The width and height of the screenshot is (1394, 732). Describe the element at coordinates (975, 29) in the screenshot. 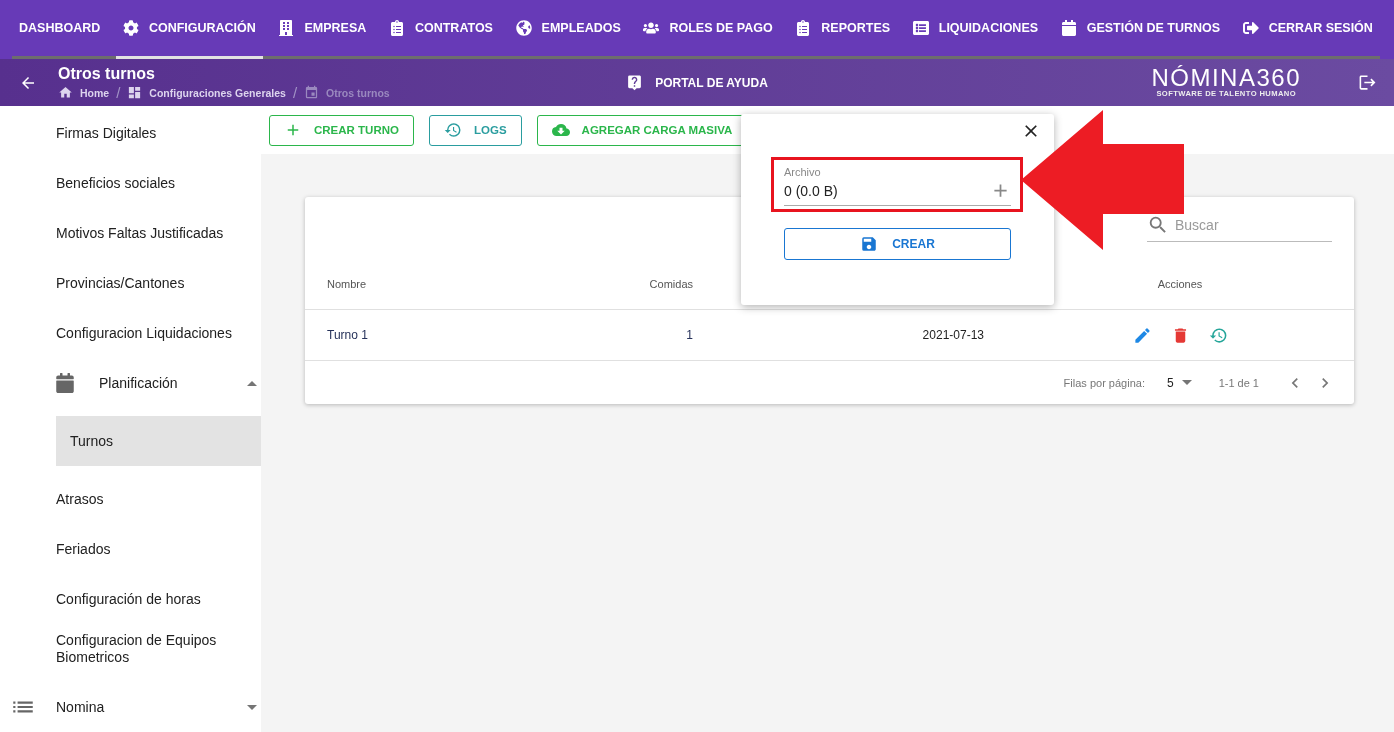

I see `nav-tab: LIQUIDACIONES` at that location.